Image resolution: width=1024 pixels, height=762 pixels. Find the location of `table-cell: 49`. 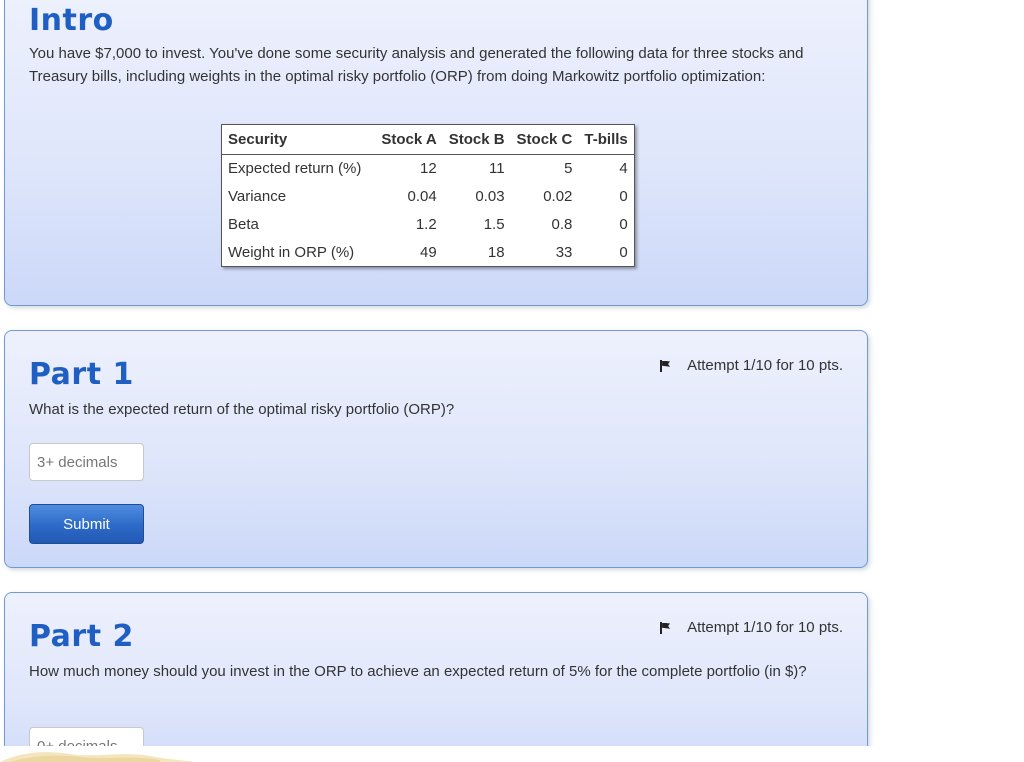

table-cell: 49 is located at coordinates (428, 252).